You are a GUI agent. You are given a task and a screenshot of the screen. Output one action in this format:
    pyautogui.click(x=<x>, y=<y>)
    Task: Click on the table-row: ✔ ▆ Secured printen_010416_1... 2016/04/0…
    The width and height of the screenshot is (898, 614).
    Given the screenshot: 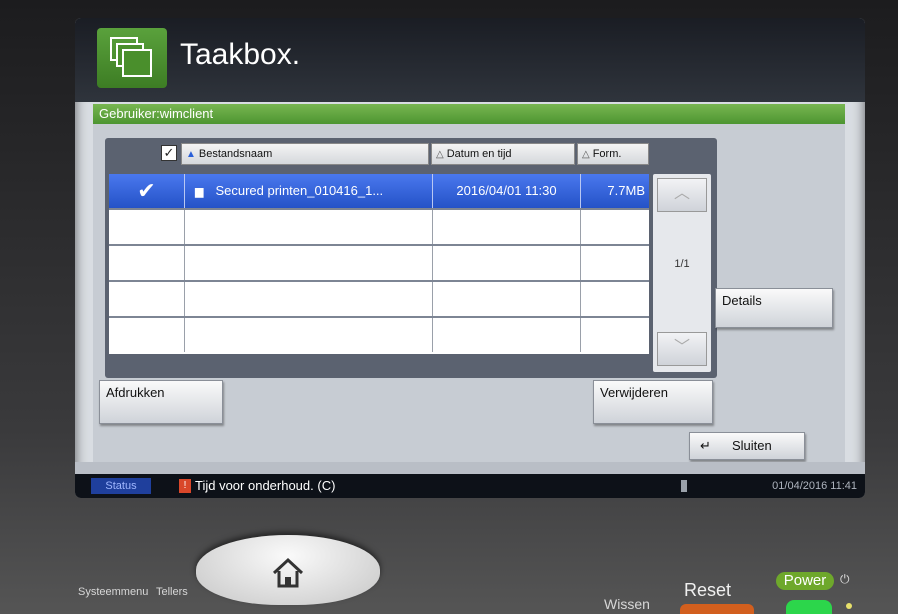 What is the action you would take?
    pyautogui.click(x=379, y=192)
    